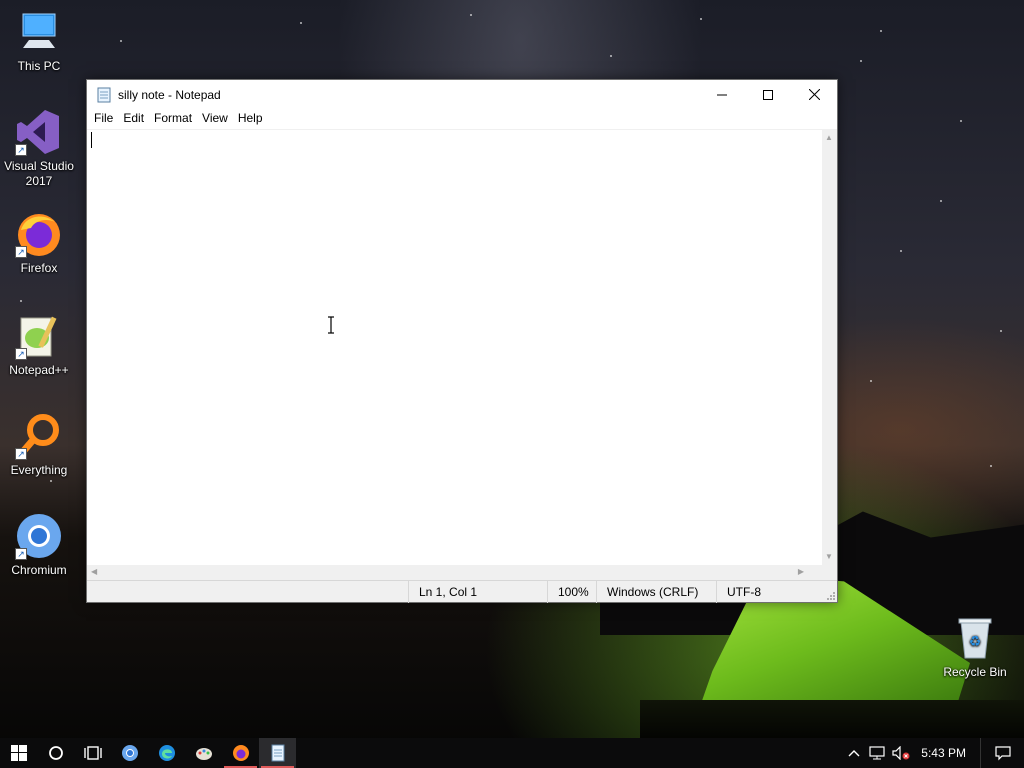  I want to click on network-icon, so click(877, 753).